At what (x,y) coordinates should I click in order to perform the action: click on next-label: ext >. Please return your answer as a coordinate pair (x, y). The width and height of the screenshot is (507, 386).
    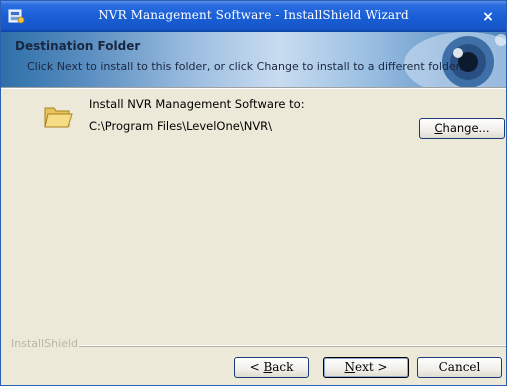
    Looking at the image, I should click on (371, 367).